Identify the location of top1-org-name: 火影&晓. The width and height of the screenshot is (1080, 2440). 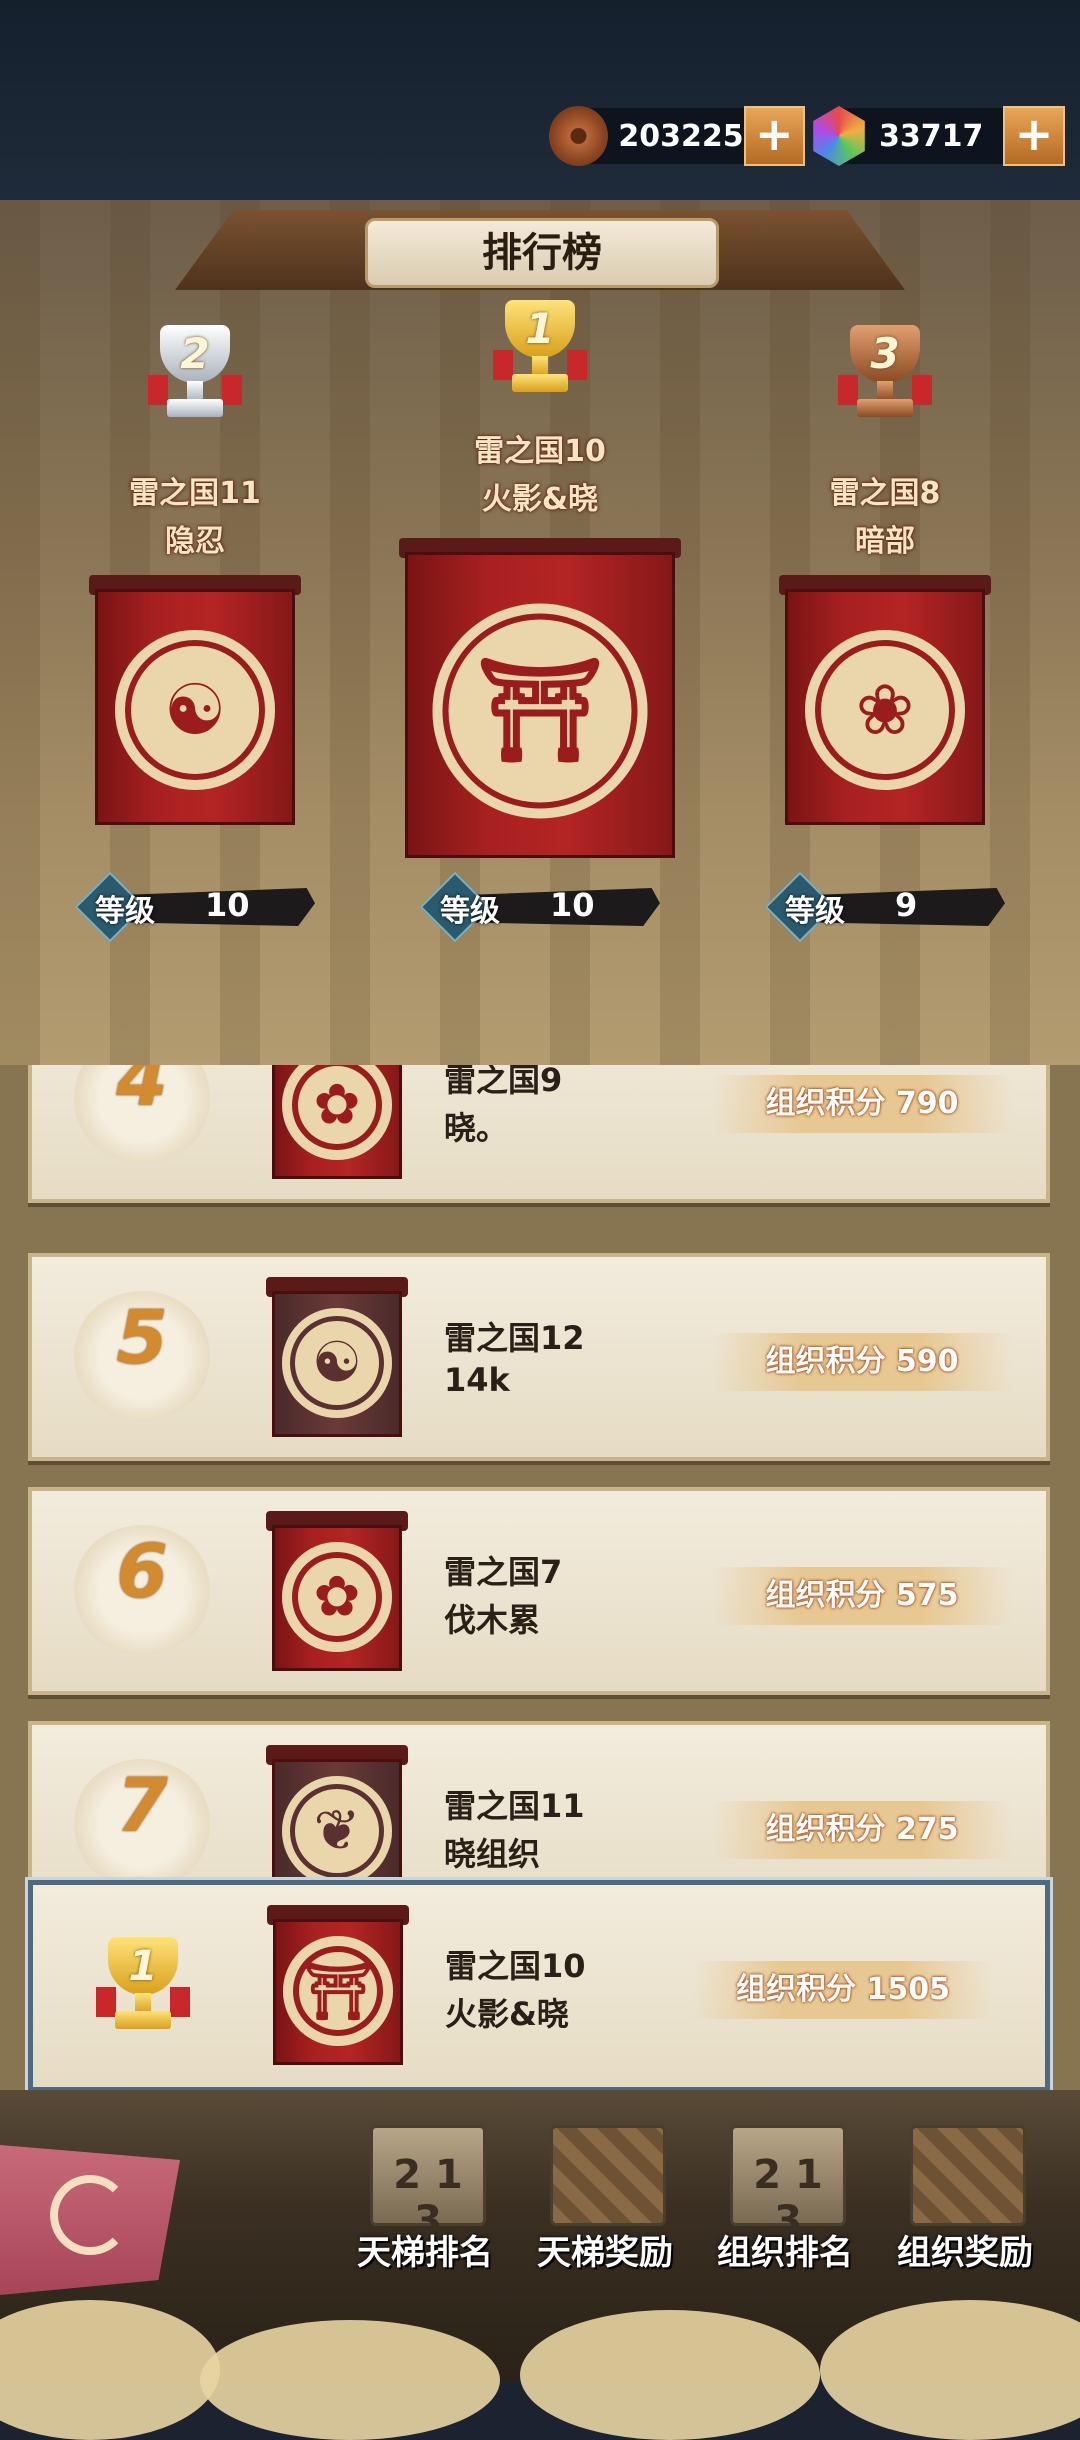
(540, 499).